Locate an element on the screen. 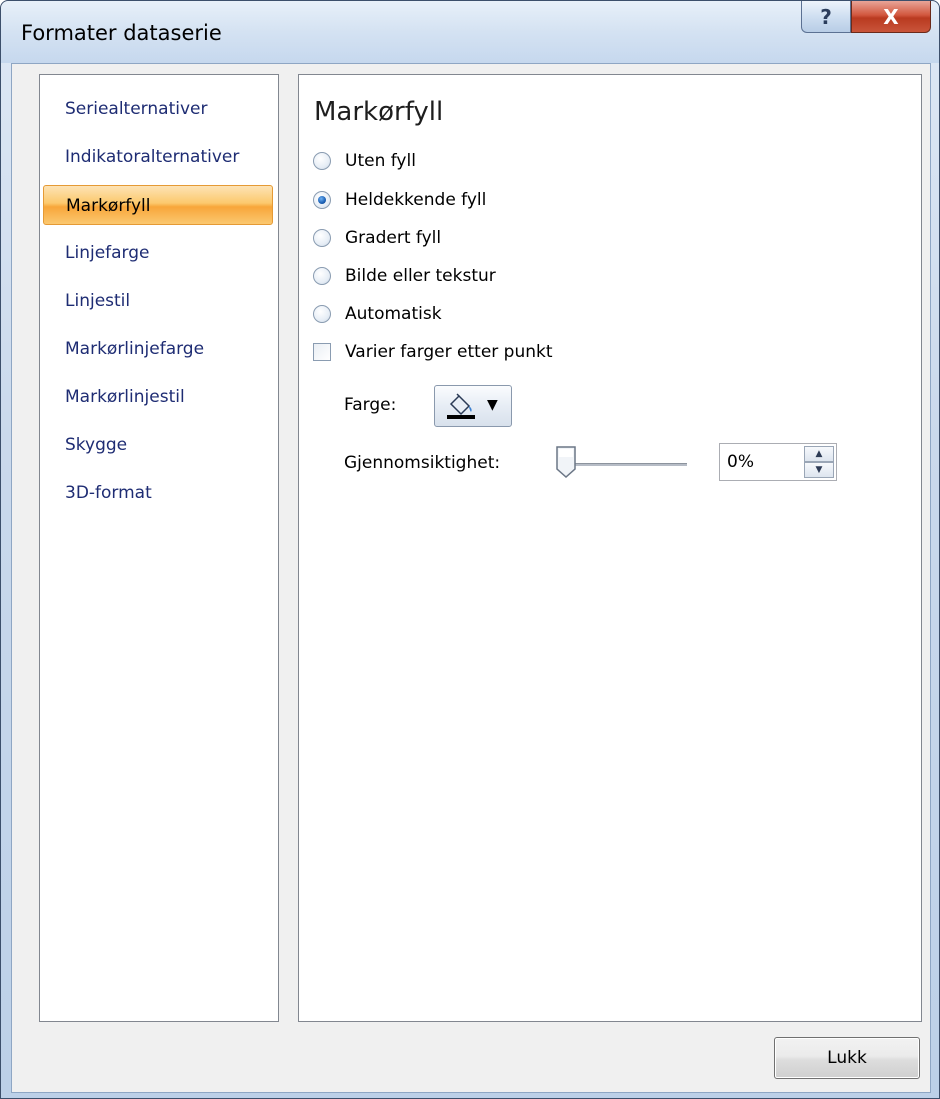  vary-colors-checkbox is located at coordinates (322, 352).